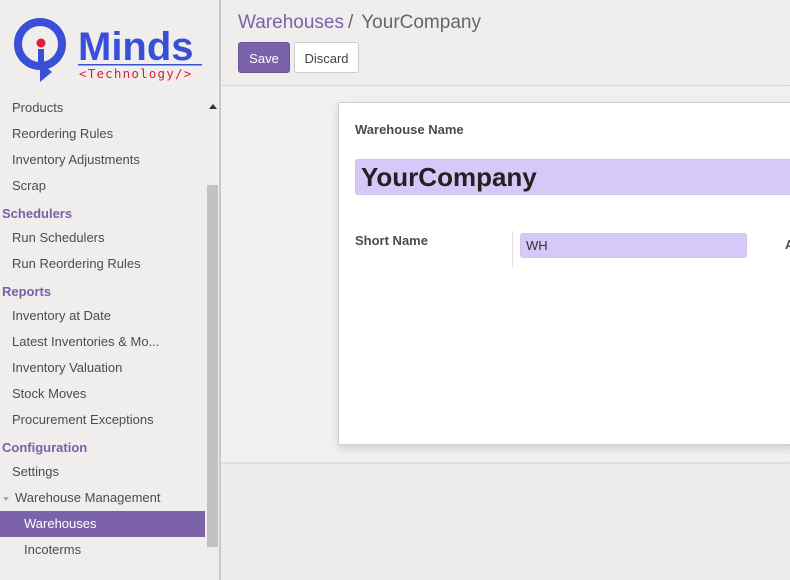  I want to click on sidebar-item-warehouses: Warehouses, so click(102, 524).